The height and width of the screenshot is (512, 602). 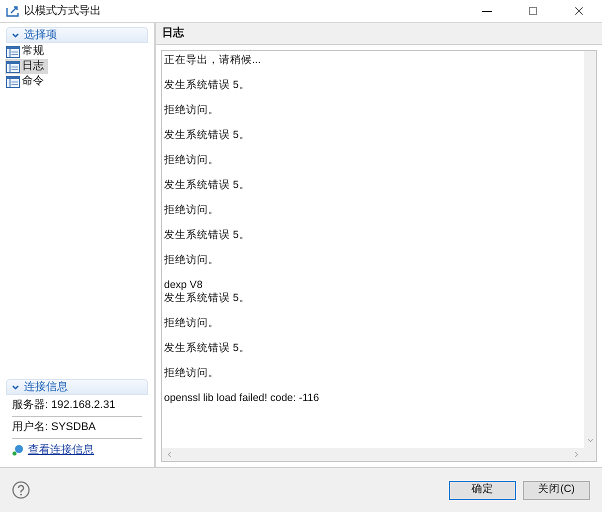 I want to click on export-icon, so click(x=13, y=11).